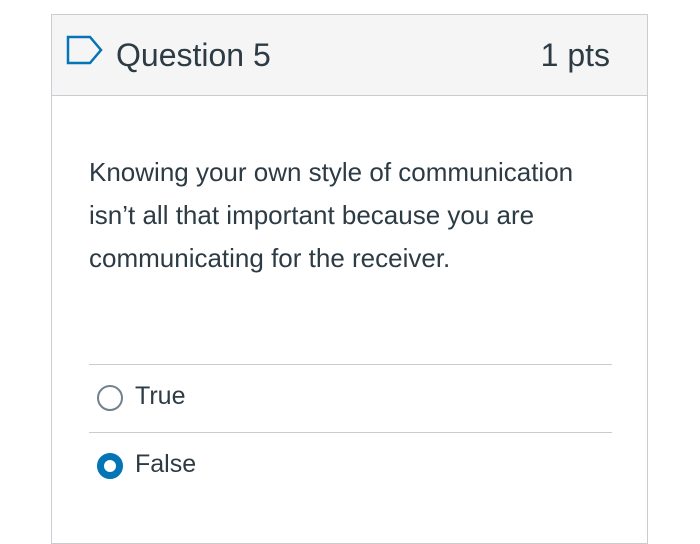 This screenshot has width=700, height=544. Describe the element at coordinates (193, 55) in the screenshot. I see `question-title: Question 5` at that location.